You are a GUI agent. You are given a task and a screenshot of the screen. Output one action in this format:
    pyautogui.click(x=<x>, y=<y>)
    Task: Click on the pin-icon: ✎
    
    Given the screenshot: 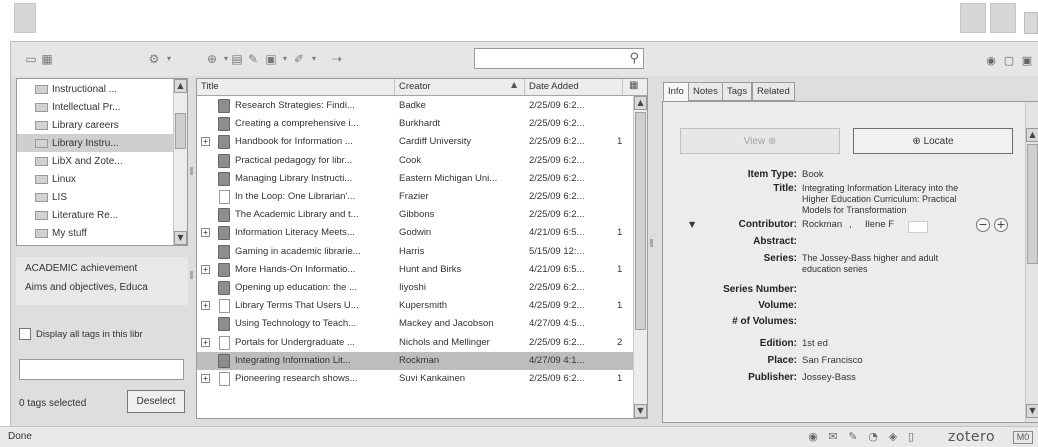 What is the action you would take?
    pyautogui.click(x=853, y=437)
    